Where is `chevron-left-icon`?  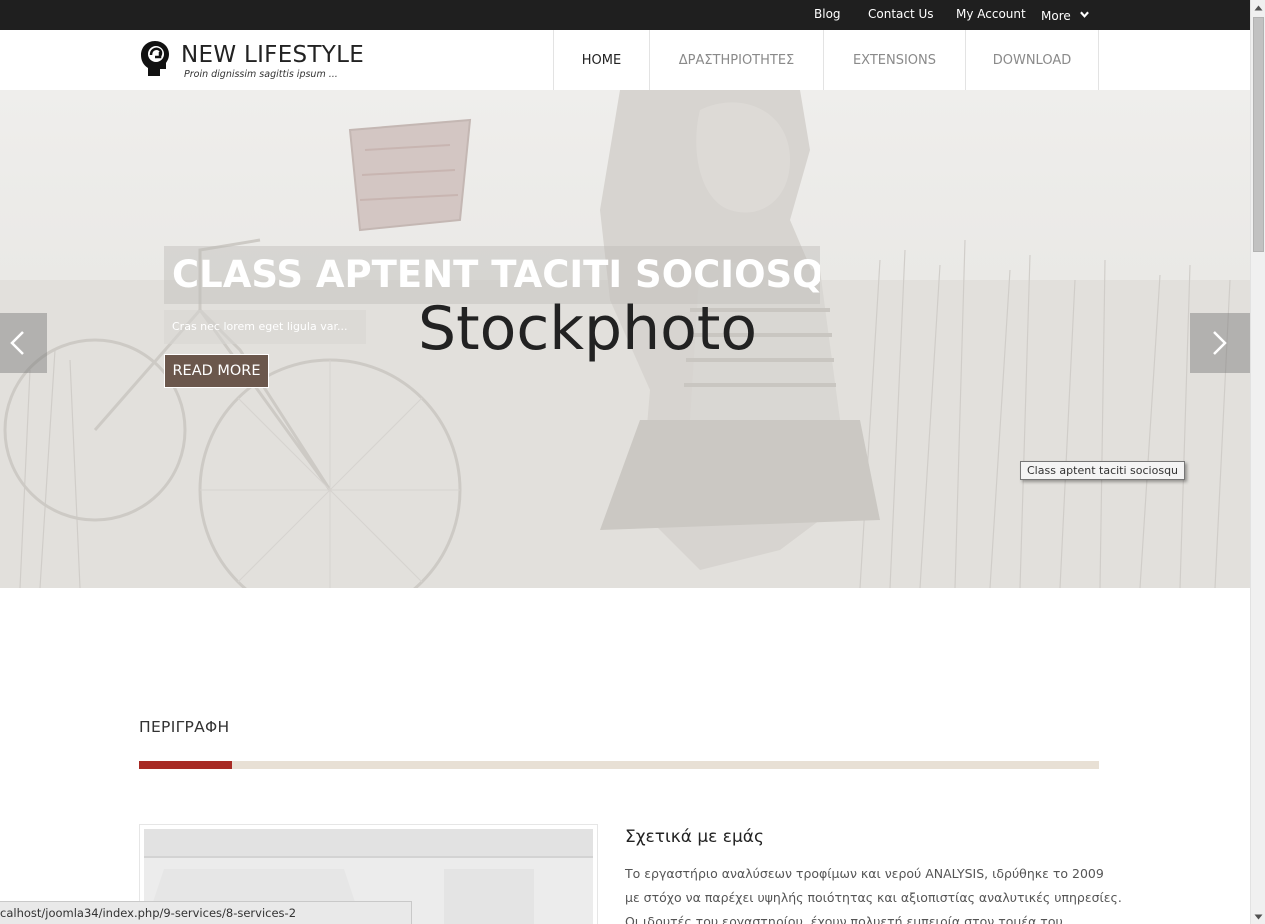 chevron-left-icon is located at coordinates (17, 343).